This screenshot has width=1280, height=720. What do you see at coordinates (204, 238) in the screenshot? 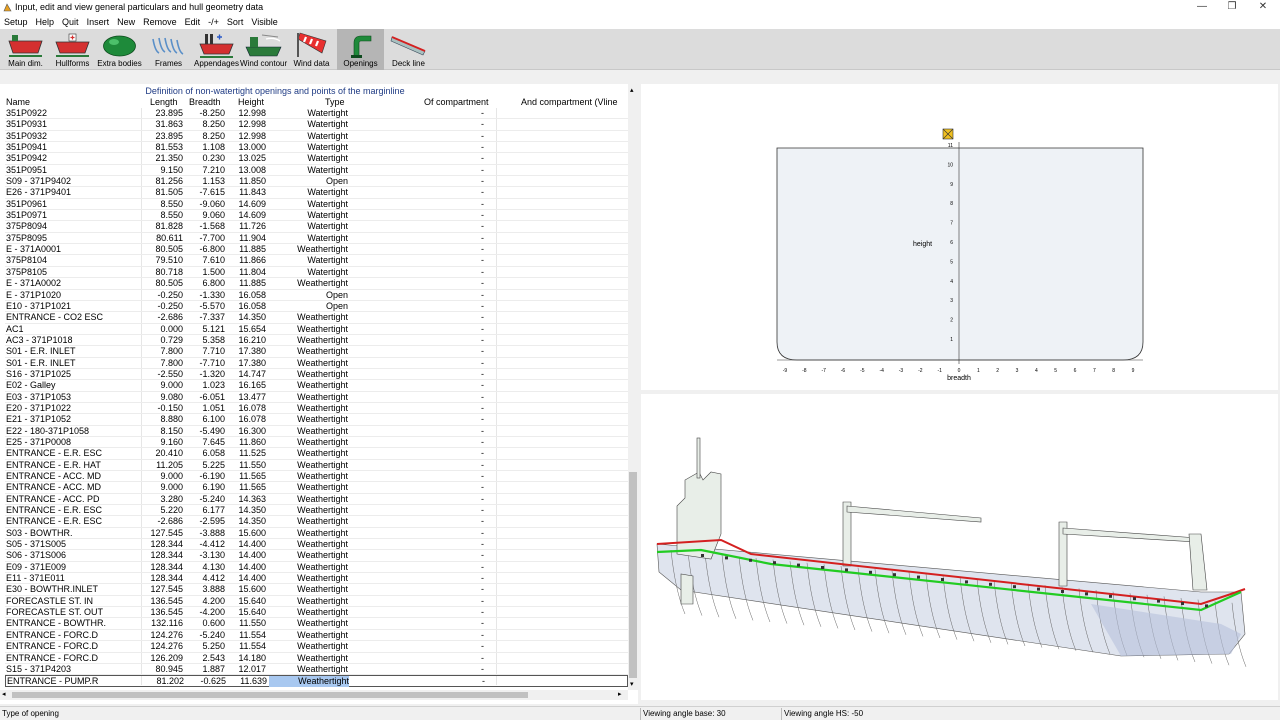
I see `cell-breadth: -7.700` at bounding box center [204, 238].